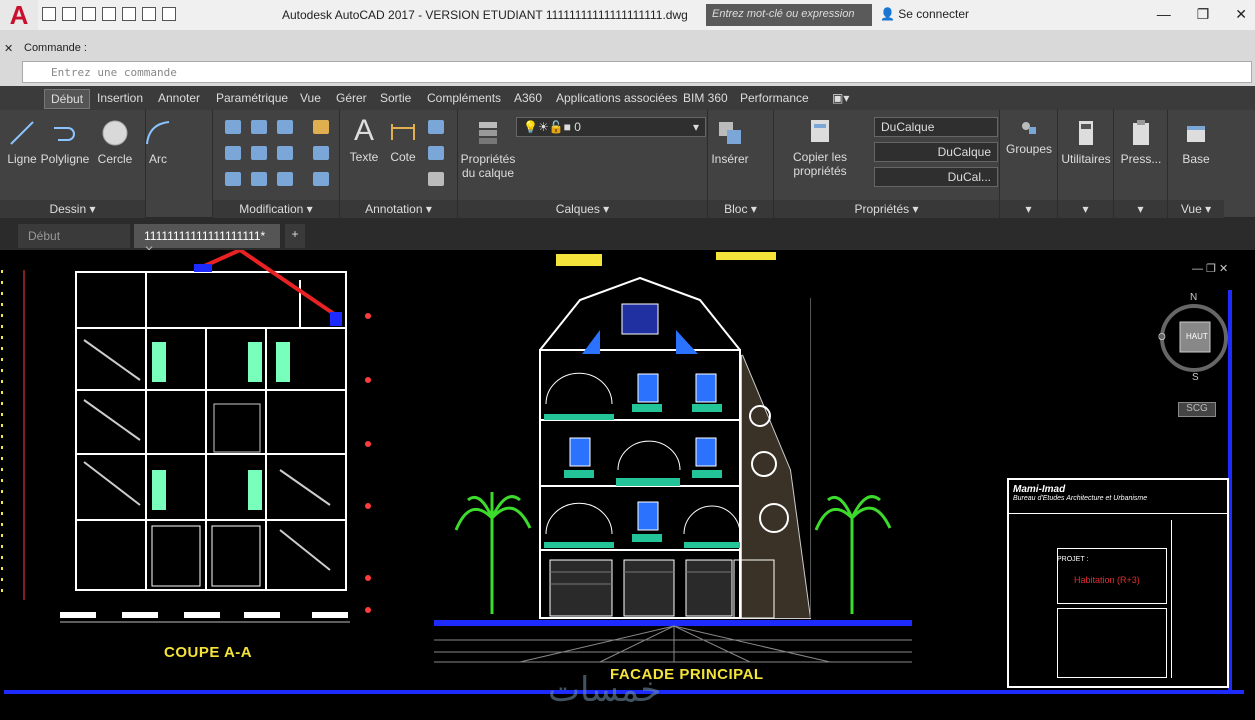  Describe the element at coordinates (233, 127) in the screenshot. I see `move-icon` at that location.